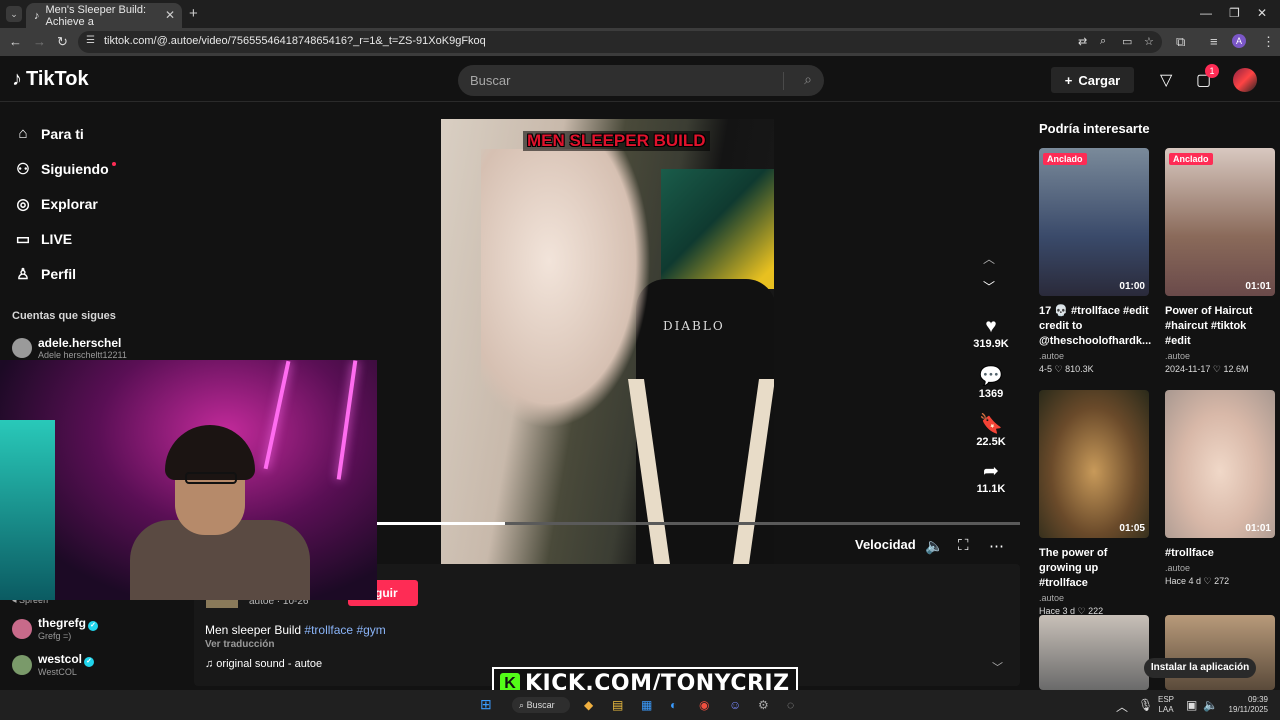  What do you see at coordinates (763, 705) in the screenshot?
I see `steam-icon: ⚙` at bounding box center [763, 705].